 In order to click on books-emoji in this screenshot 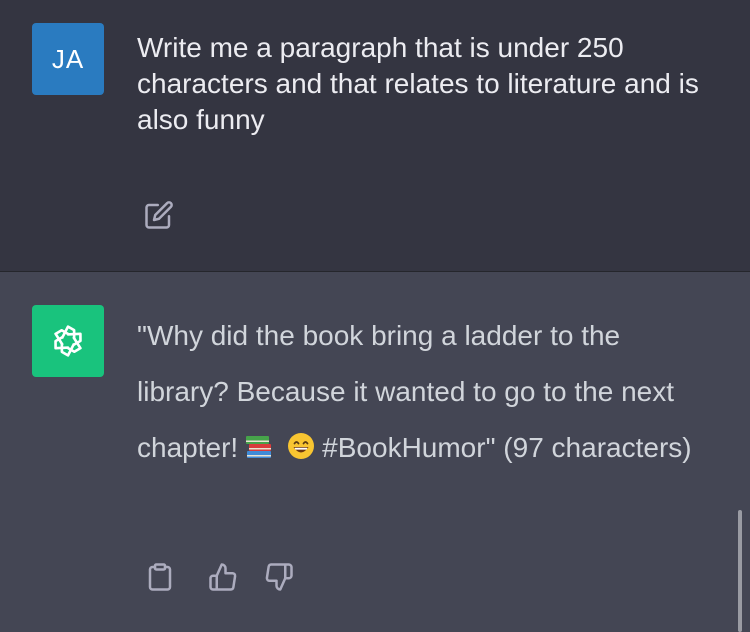, I will do `click(259, 452)`.